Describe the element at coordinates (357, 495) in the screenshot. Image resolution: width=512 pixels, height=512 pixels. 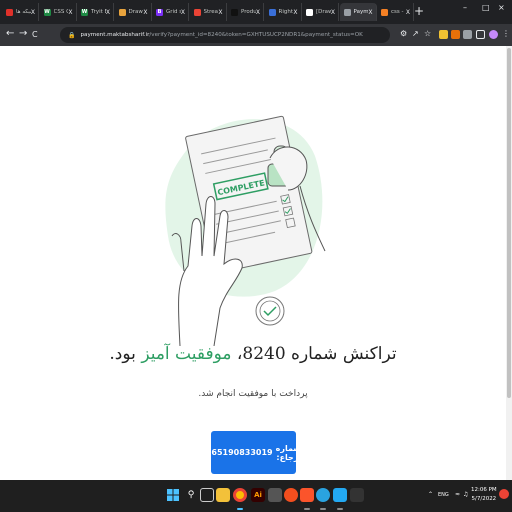
I see `inkscape-icon` at that location.